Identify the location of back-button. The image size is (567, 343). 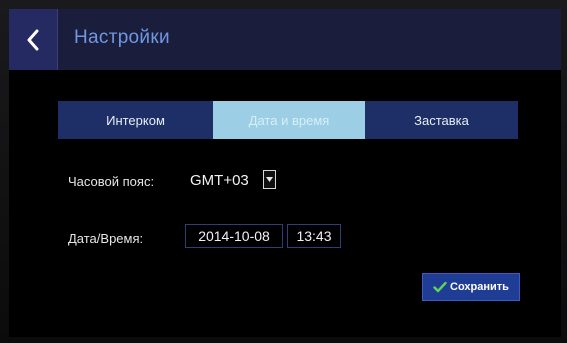
(33, 39).